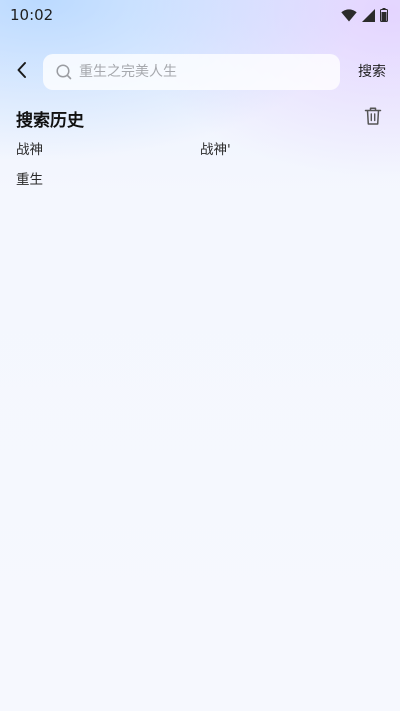  I want to click on history-item: 战神', so click(292, 150).